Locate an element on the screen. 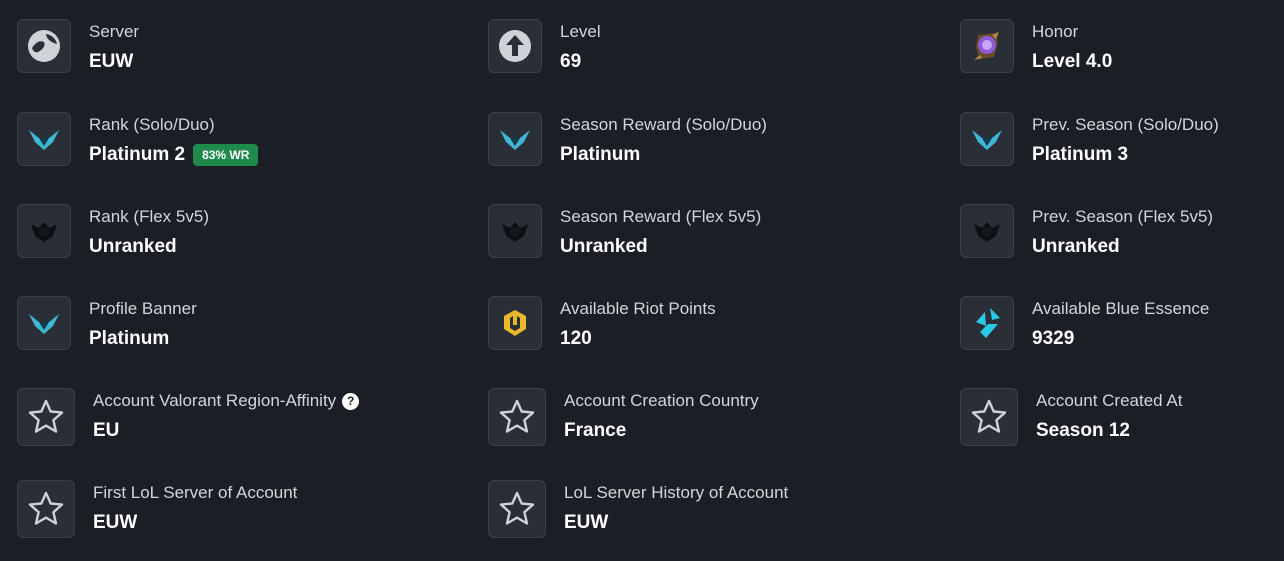  info-value: France is located at coordinates (595, 430).